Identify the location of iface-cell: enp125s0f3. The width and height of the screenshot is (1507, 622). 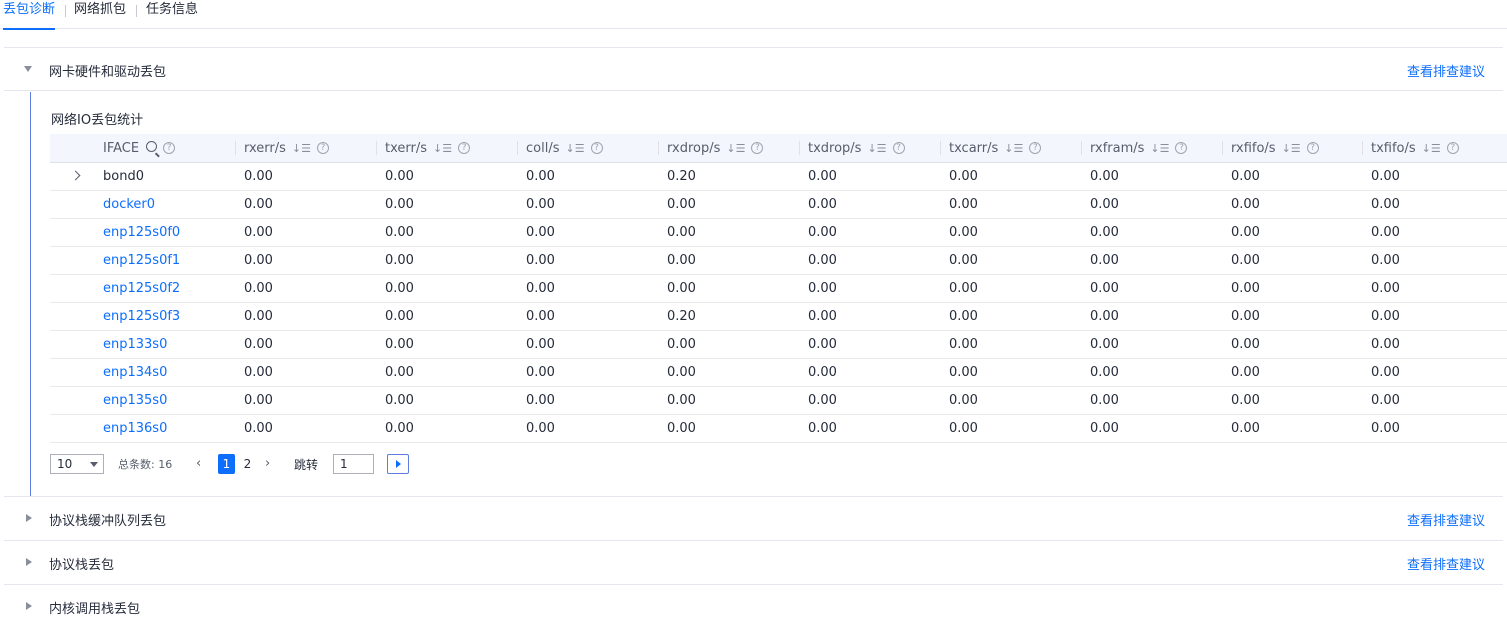
(141, 316).